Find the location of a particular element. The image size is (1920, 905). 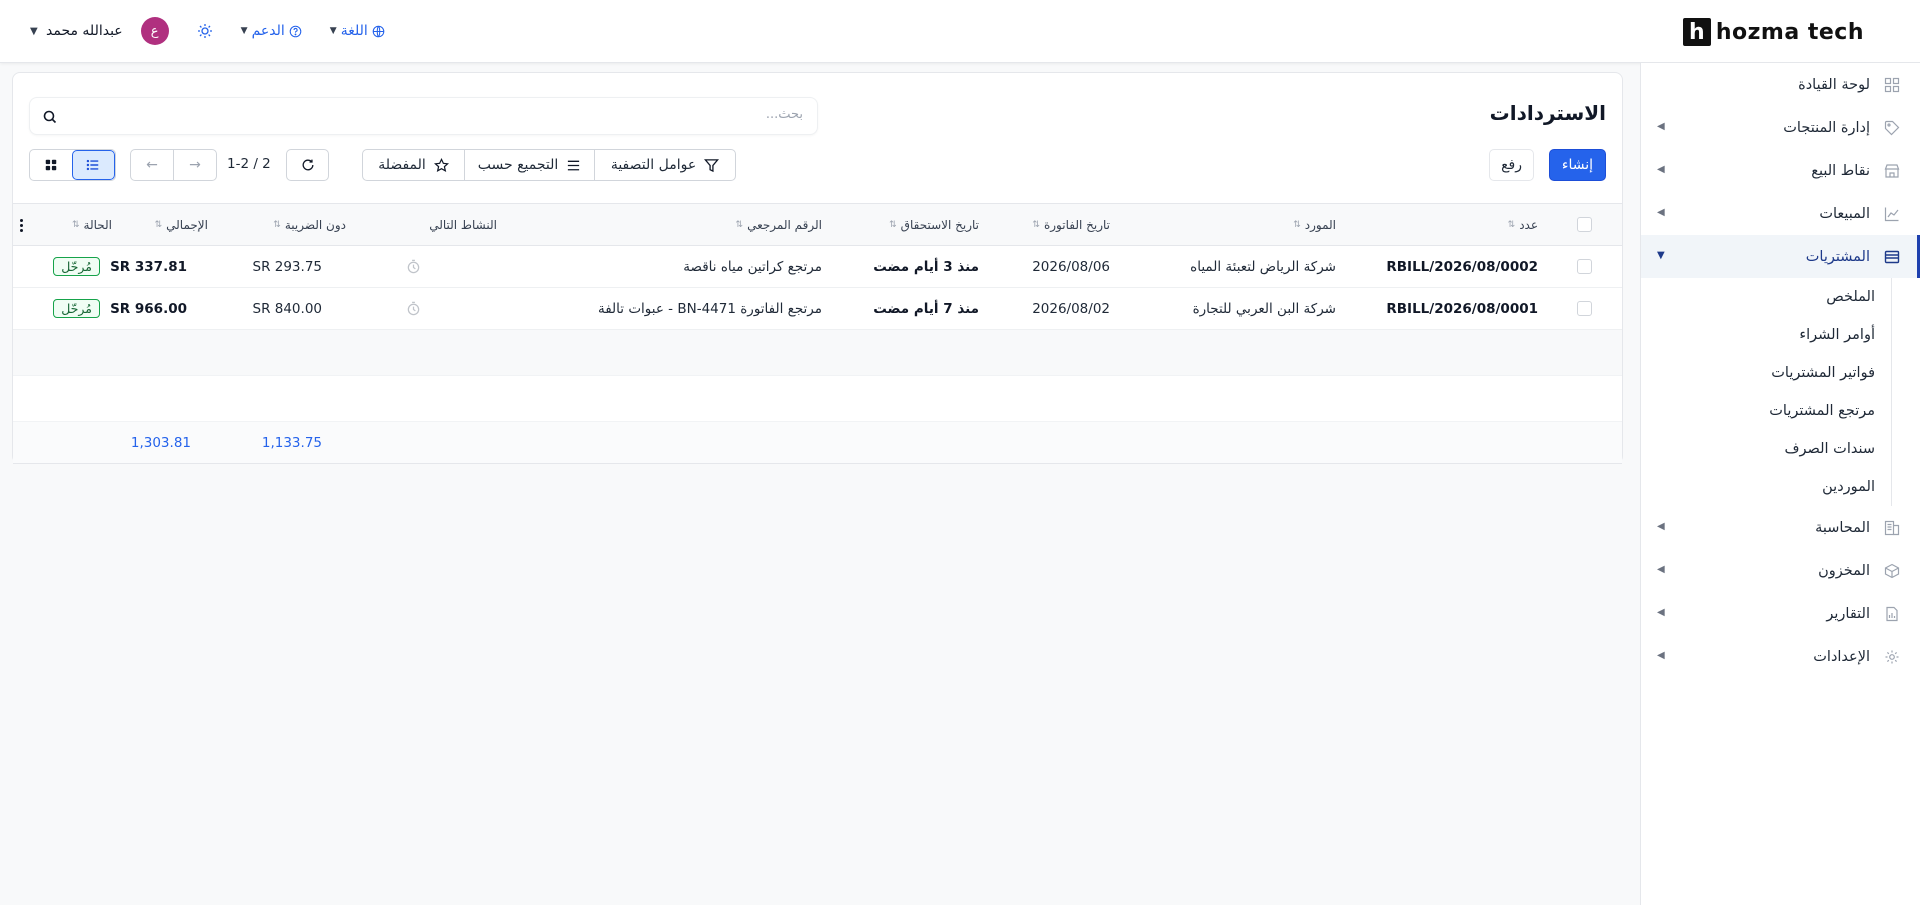

previous-page-icon: ← is located at coordinates (152, 165).